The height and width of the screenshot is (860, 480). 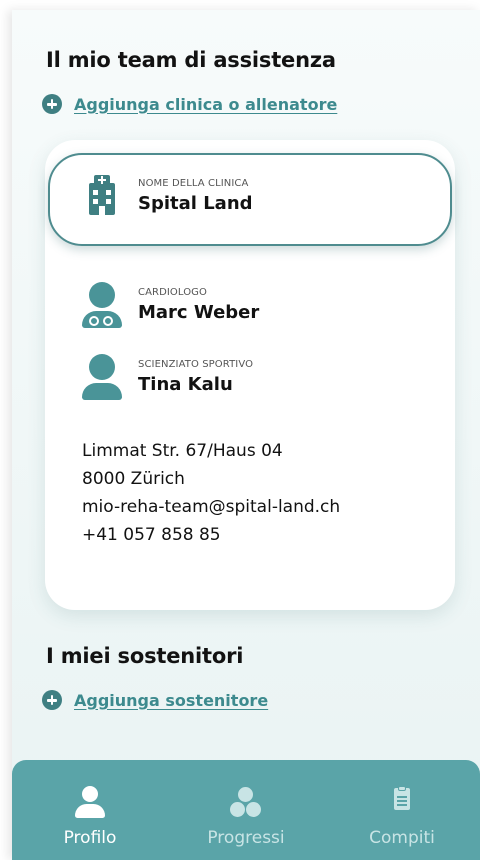 I want to click on team-member-cardiologist: CARDIOLOGO Marc Weber, so click(x=169, y=305).